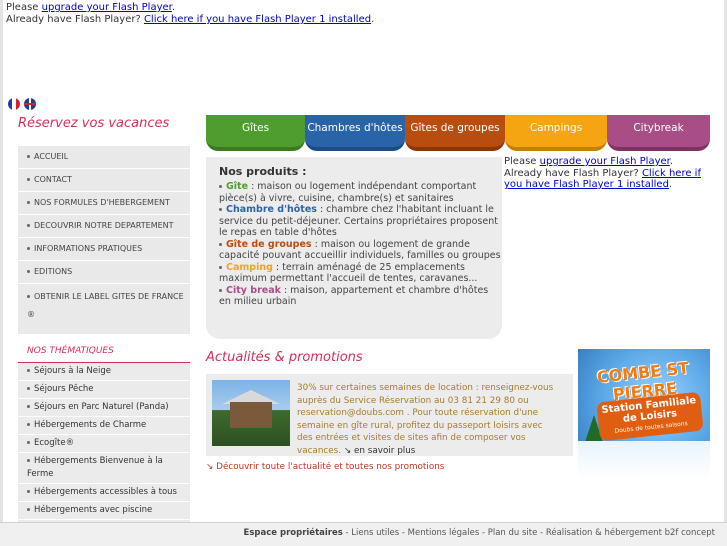 This screenshot has width=727, height=546. What do you see at coordinates (51, 156) in the screenshot?
I see `menu-item-label: ACCUEIL` at bounding box center [51, 156].